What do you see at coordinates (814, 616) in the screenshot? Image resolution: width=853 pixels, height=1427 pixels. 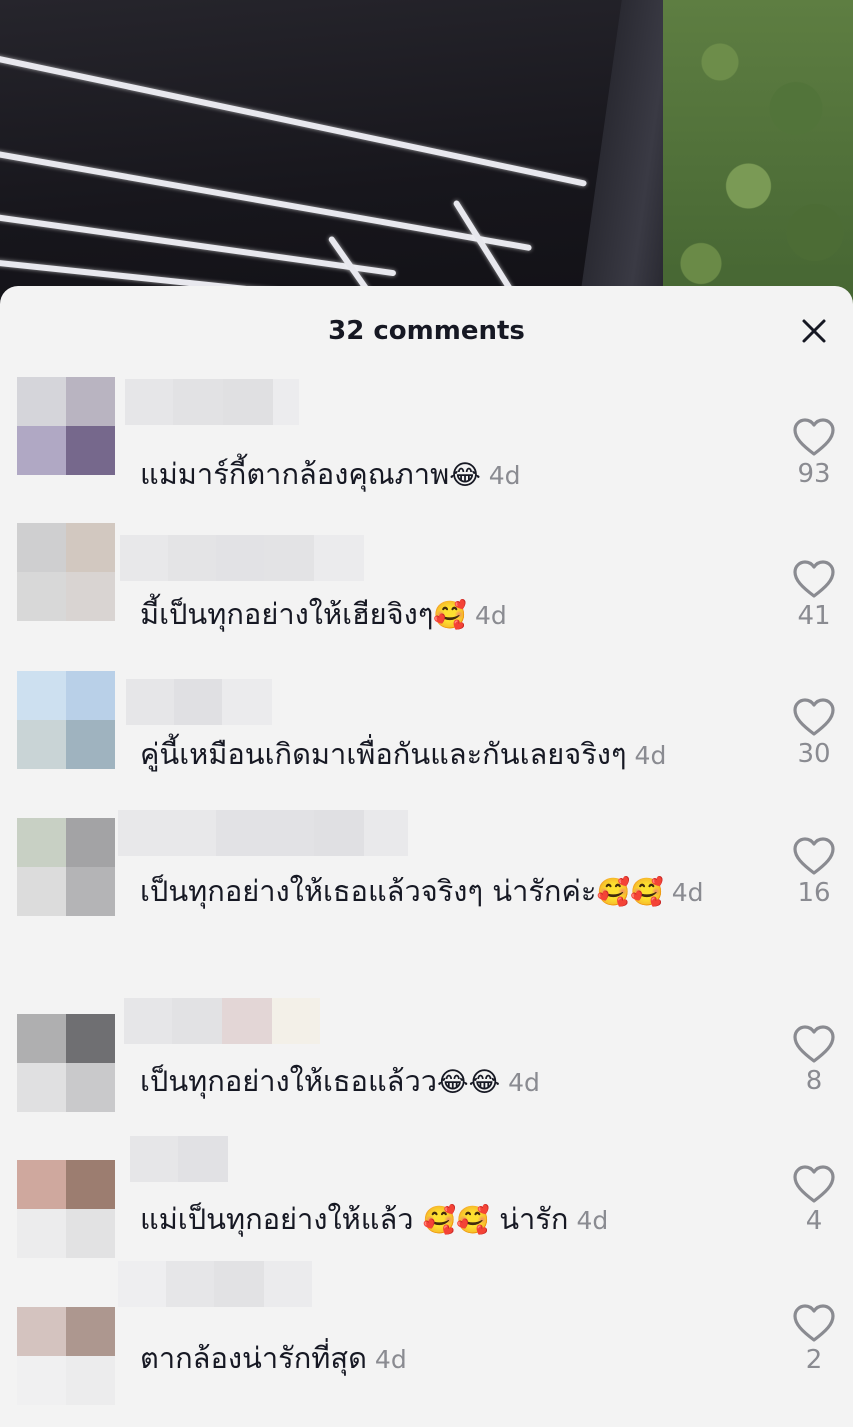 I see `like-count: 41` at bounding box center [814, 616].